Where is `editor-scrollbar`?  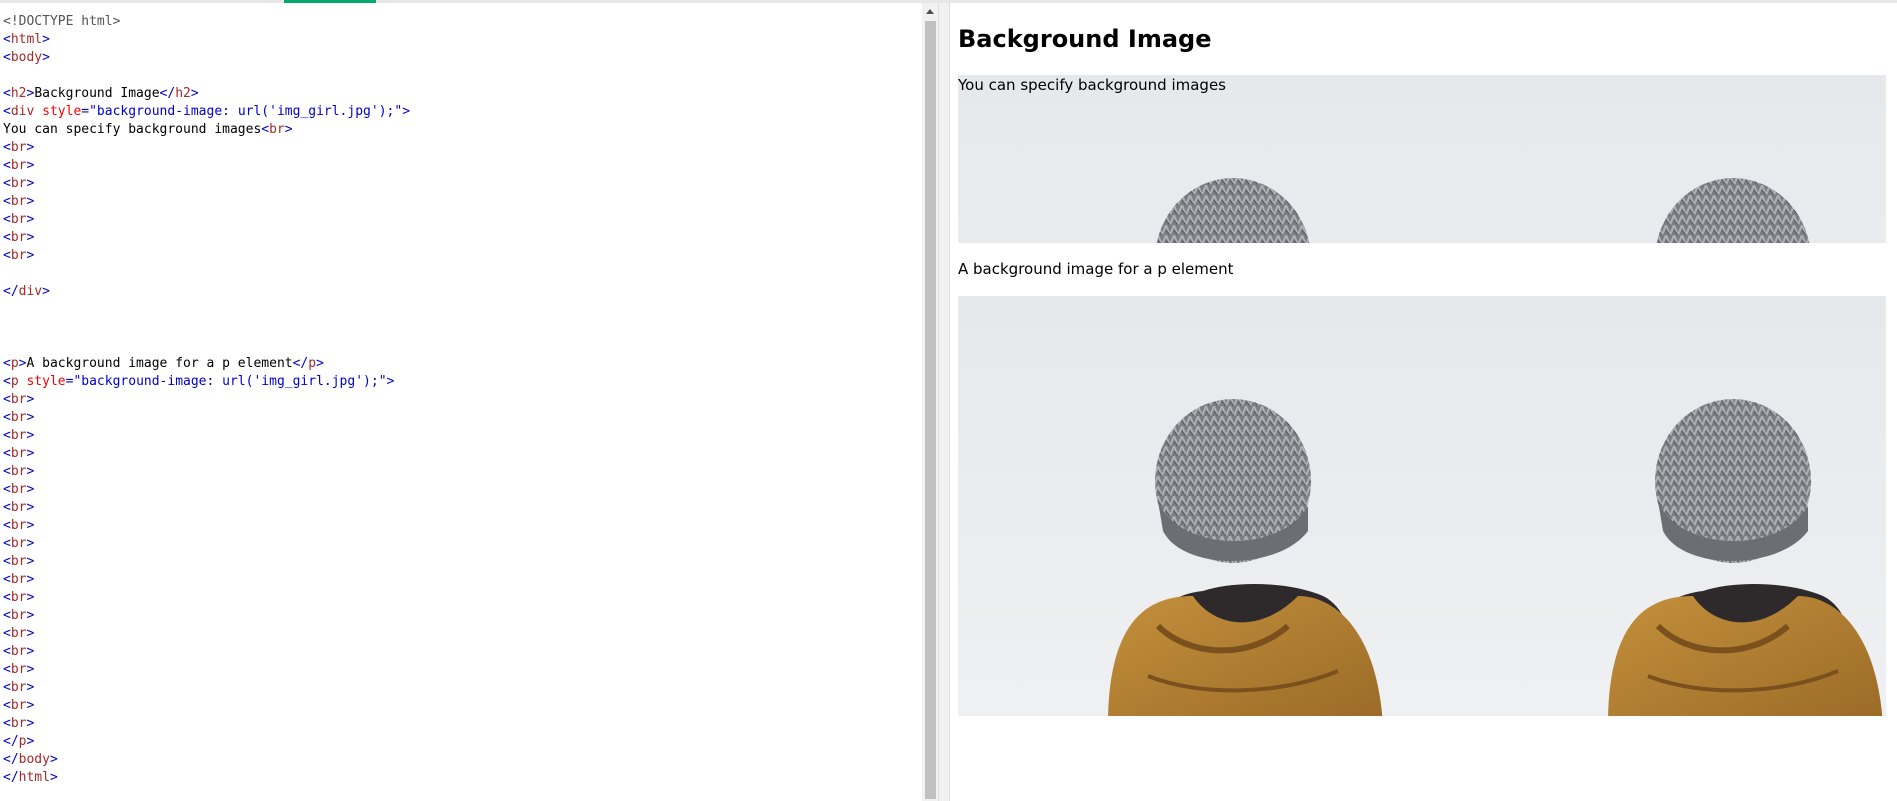 editor-scrollbar is located at coordinates (930, 402).